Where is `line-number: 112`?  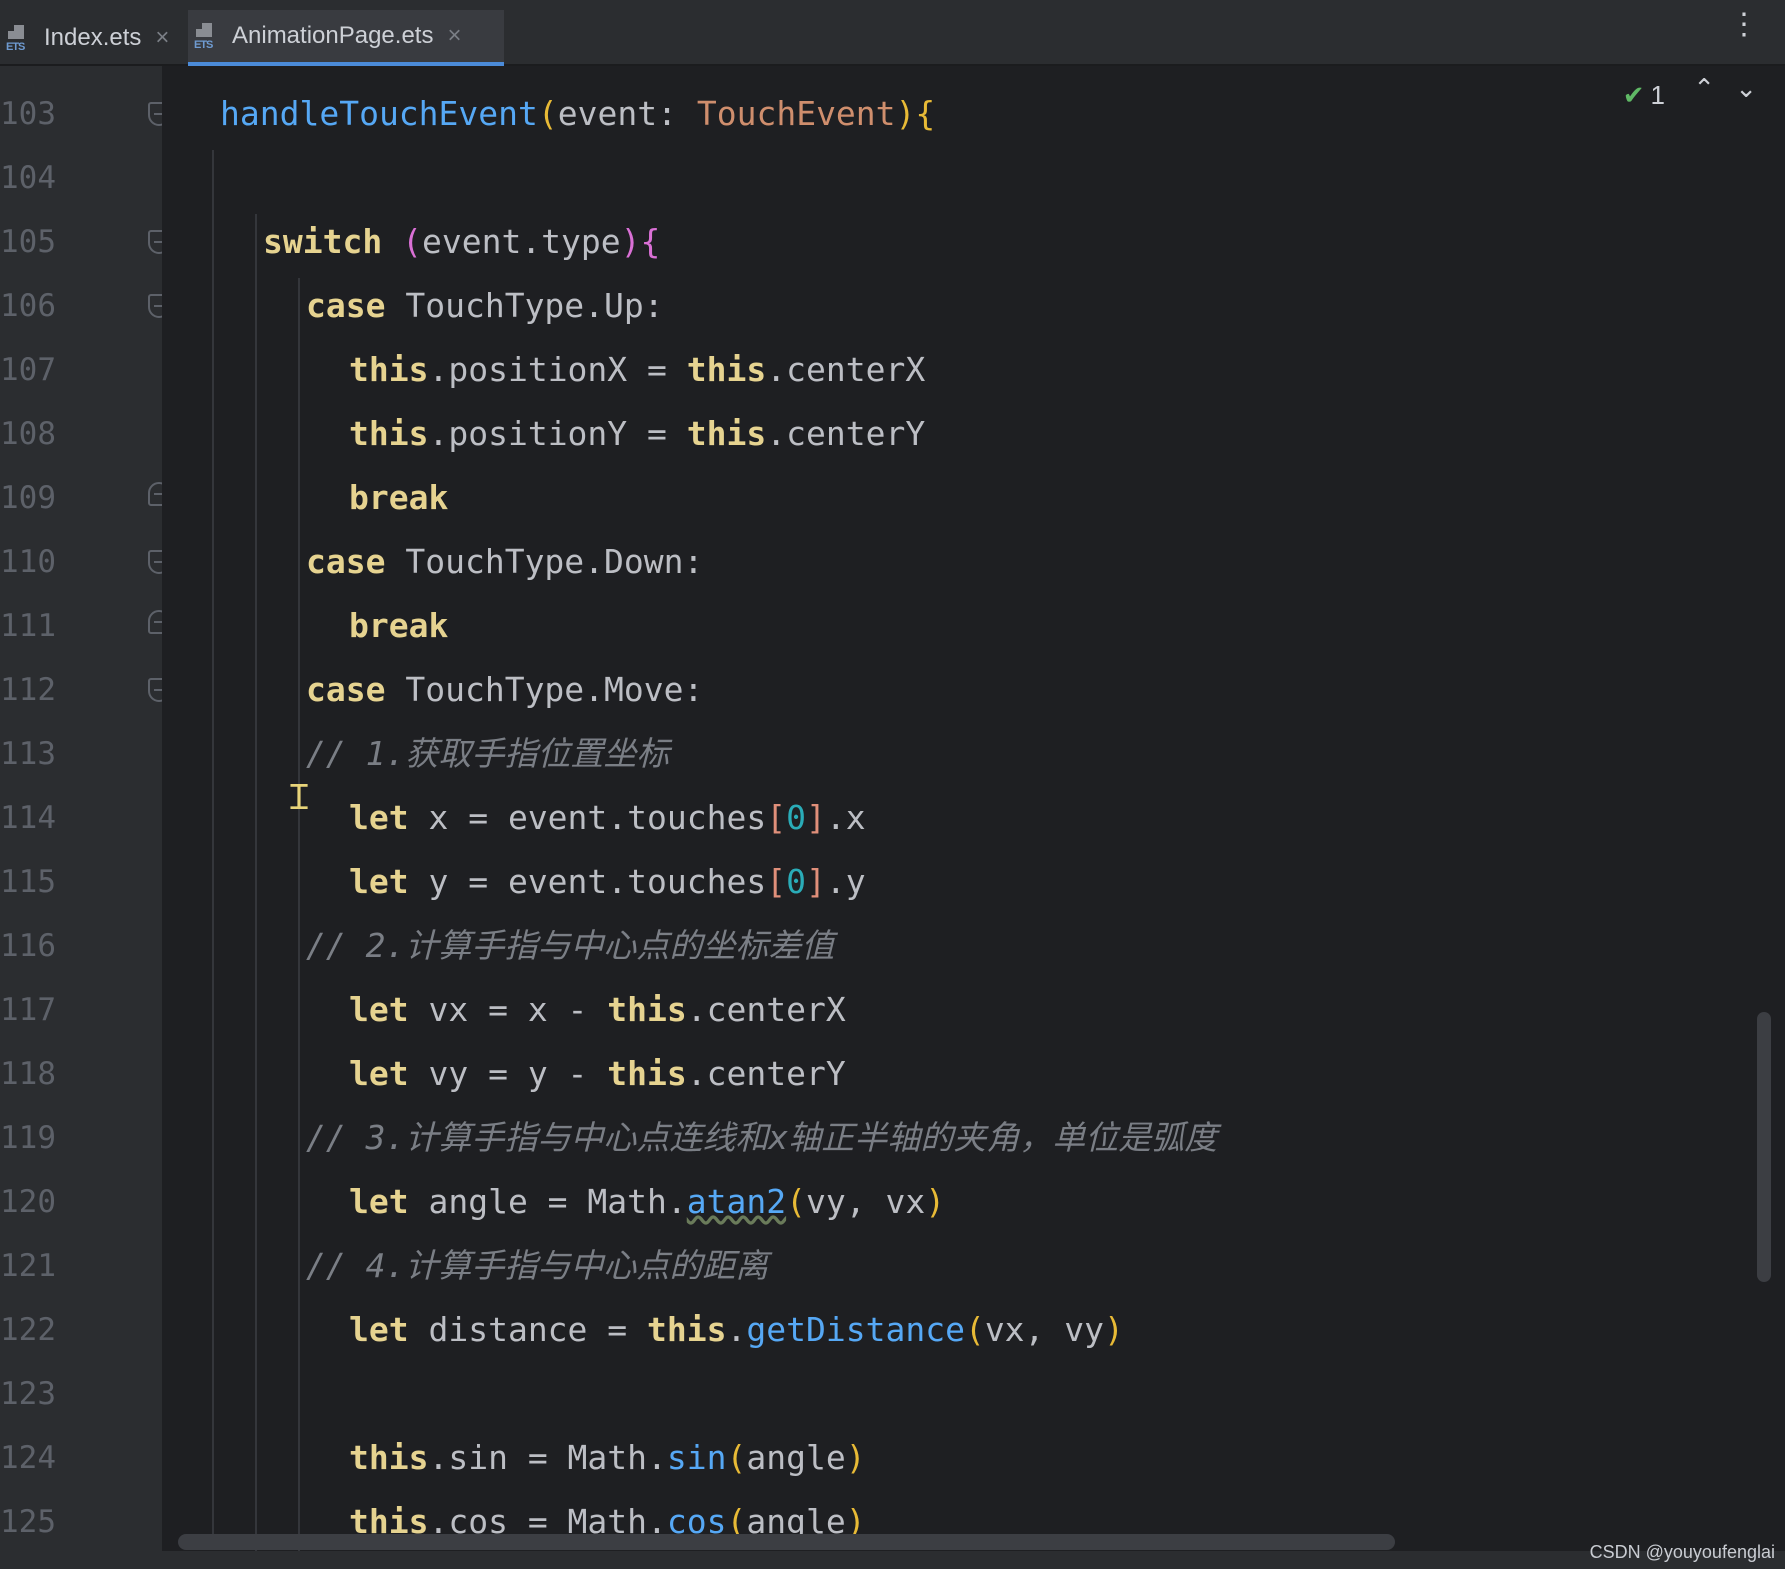
line-number: 112 is located at coordinates (28, 690).